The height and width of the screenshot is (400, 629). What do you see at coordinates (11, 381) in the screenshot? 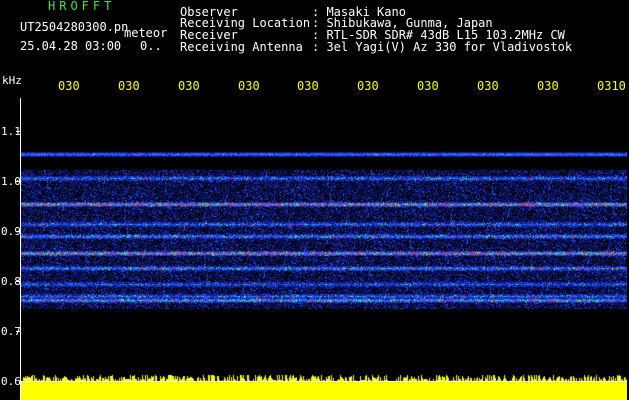
I see `freq-tick-label: 0.6` at bounding box center [11, 381].